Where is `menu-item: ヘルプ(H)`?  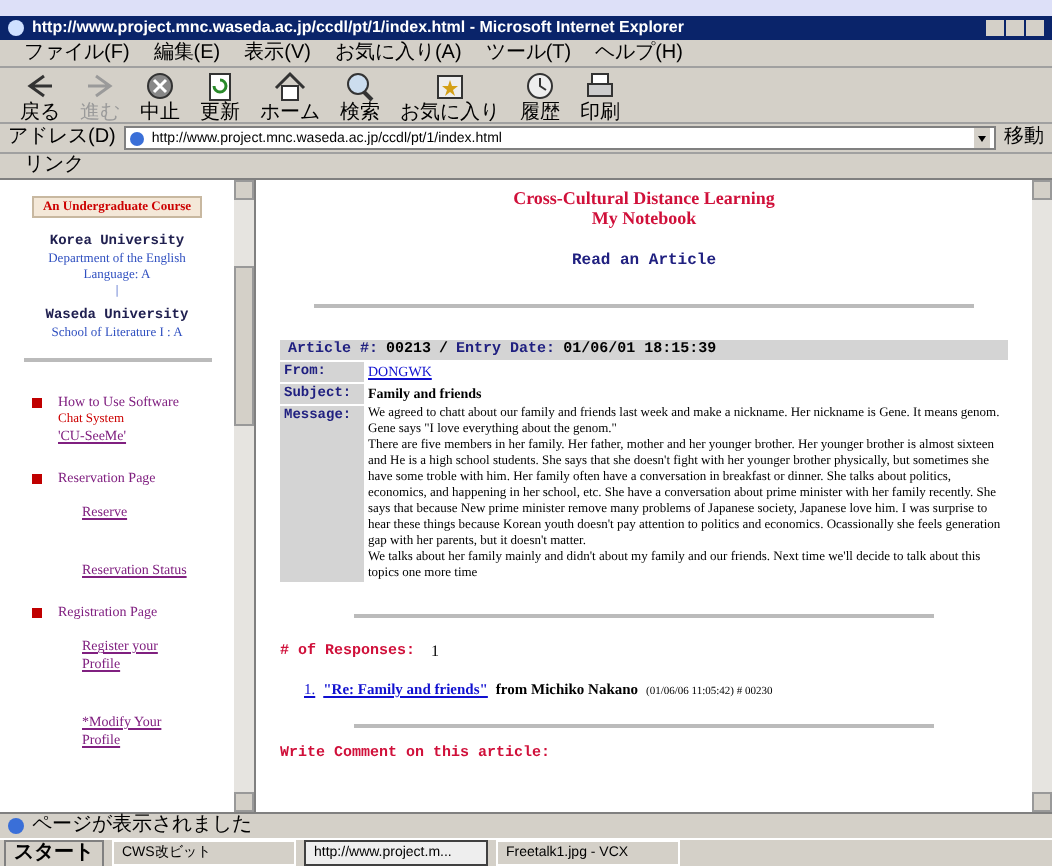 menu-item: ヘルプ(H) is located at coordinates (639, 53).